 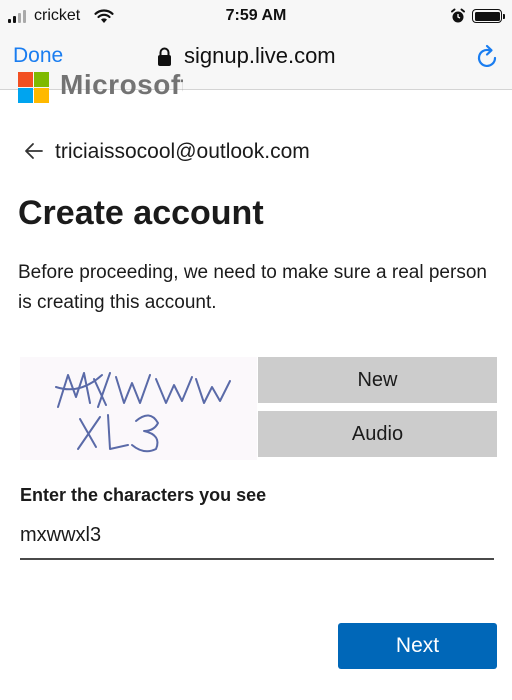 I want to click on captcha-input, so click(x=257, y=539).